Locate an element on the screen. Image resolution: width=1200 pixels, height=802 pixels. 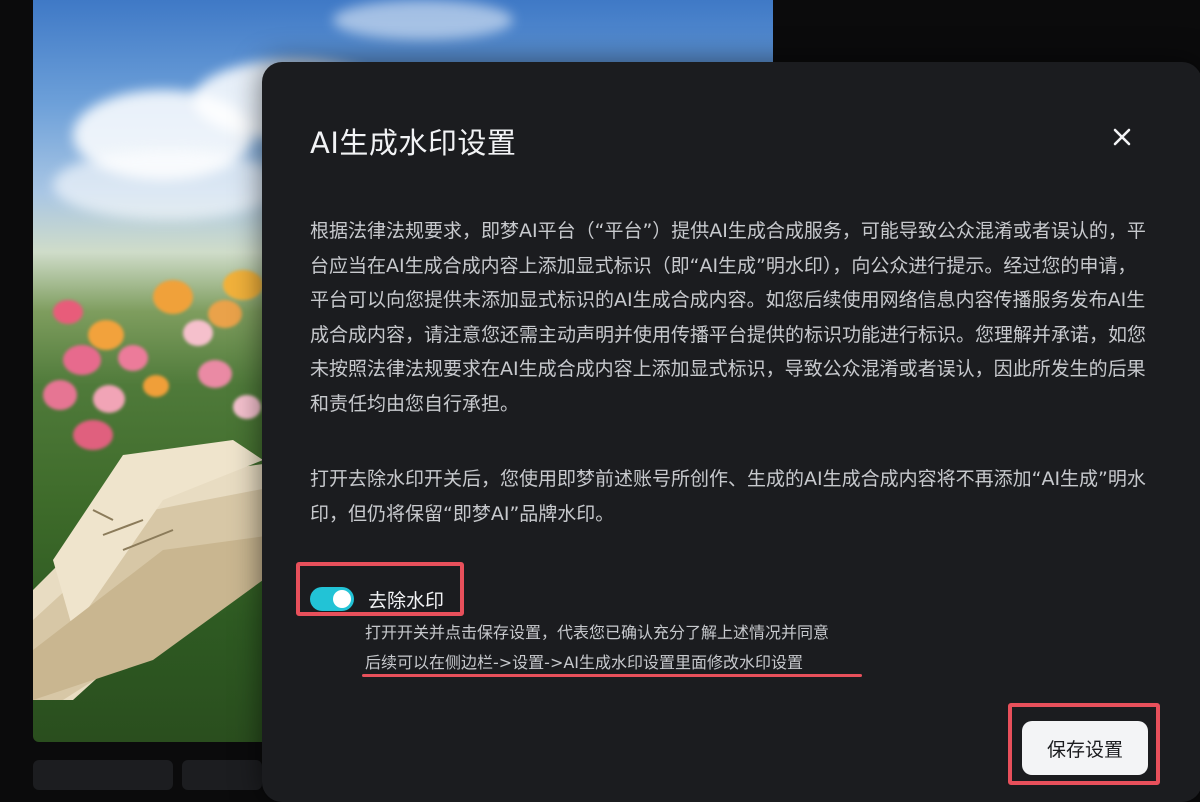
remove-watermark-toggle-row: 去除水印 is located at coordinates (377, 599).